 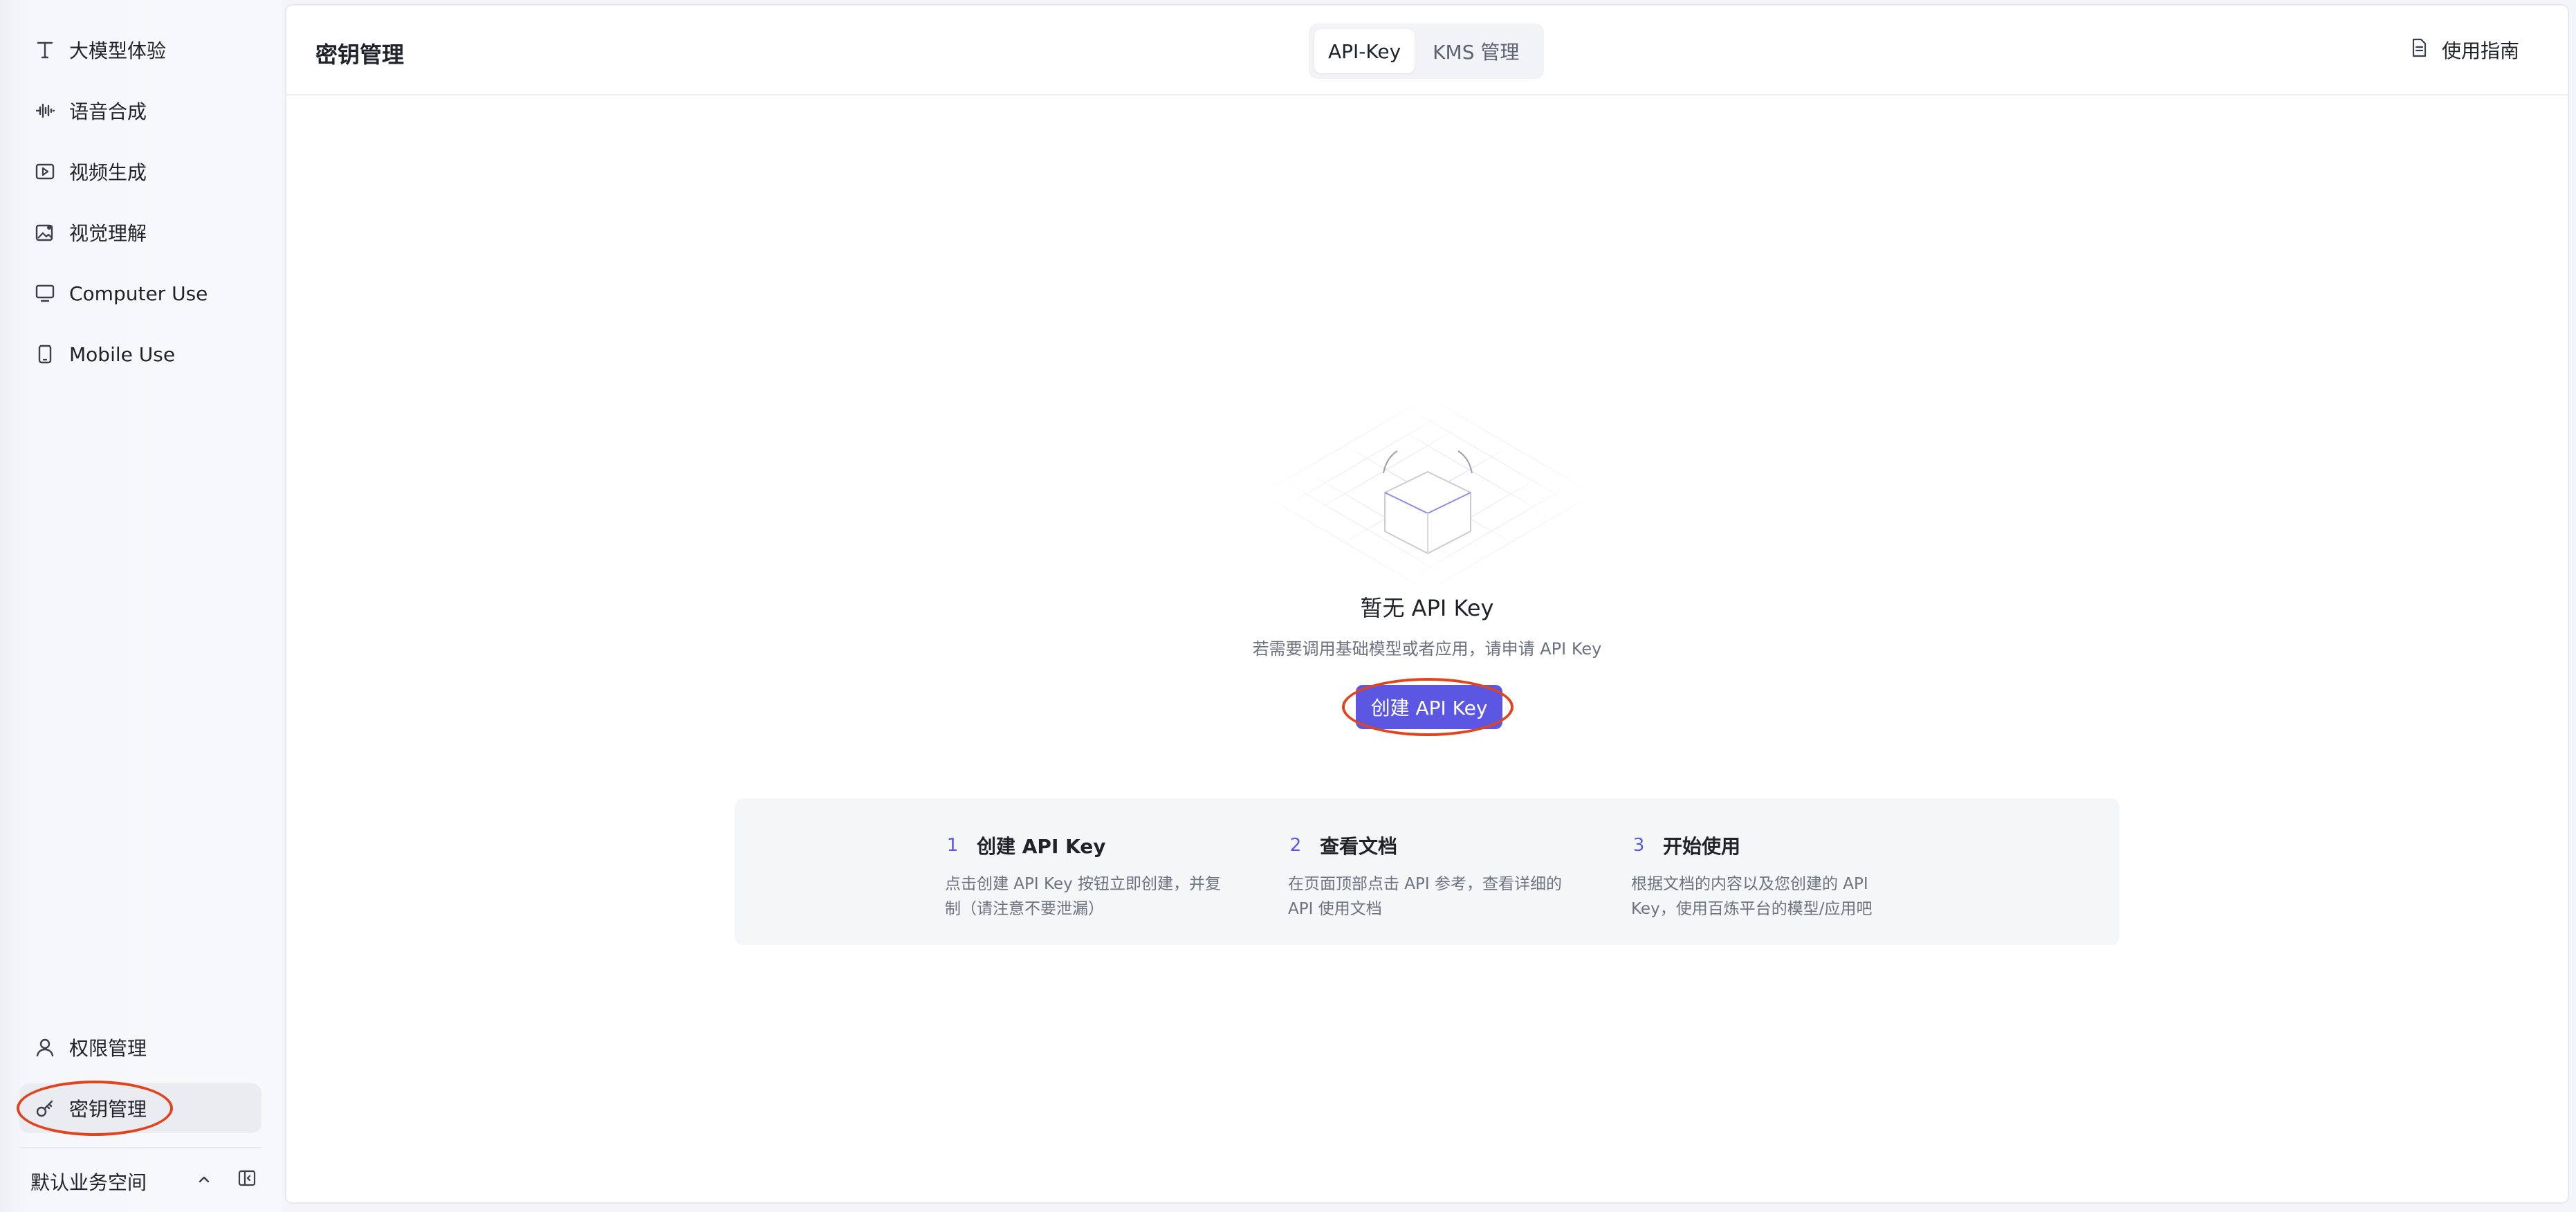 I want to click on text-icon, so click(x=45, y=50).